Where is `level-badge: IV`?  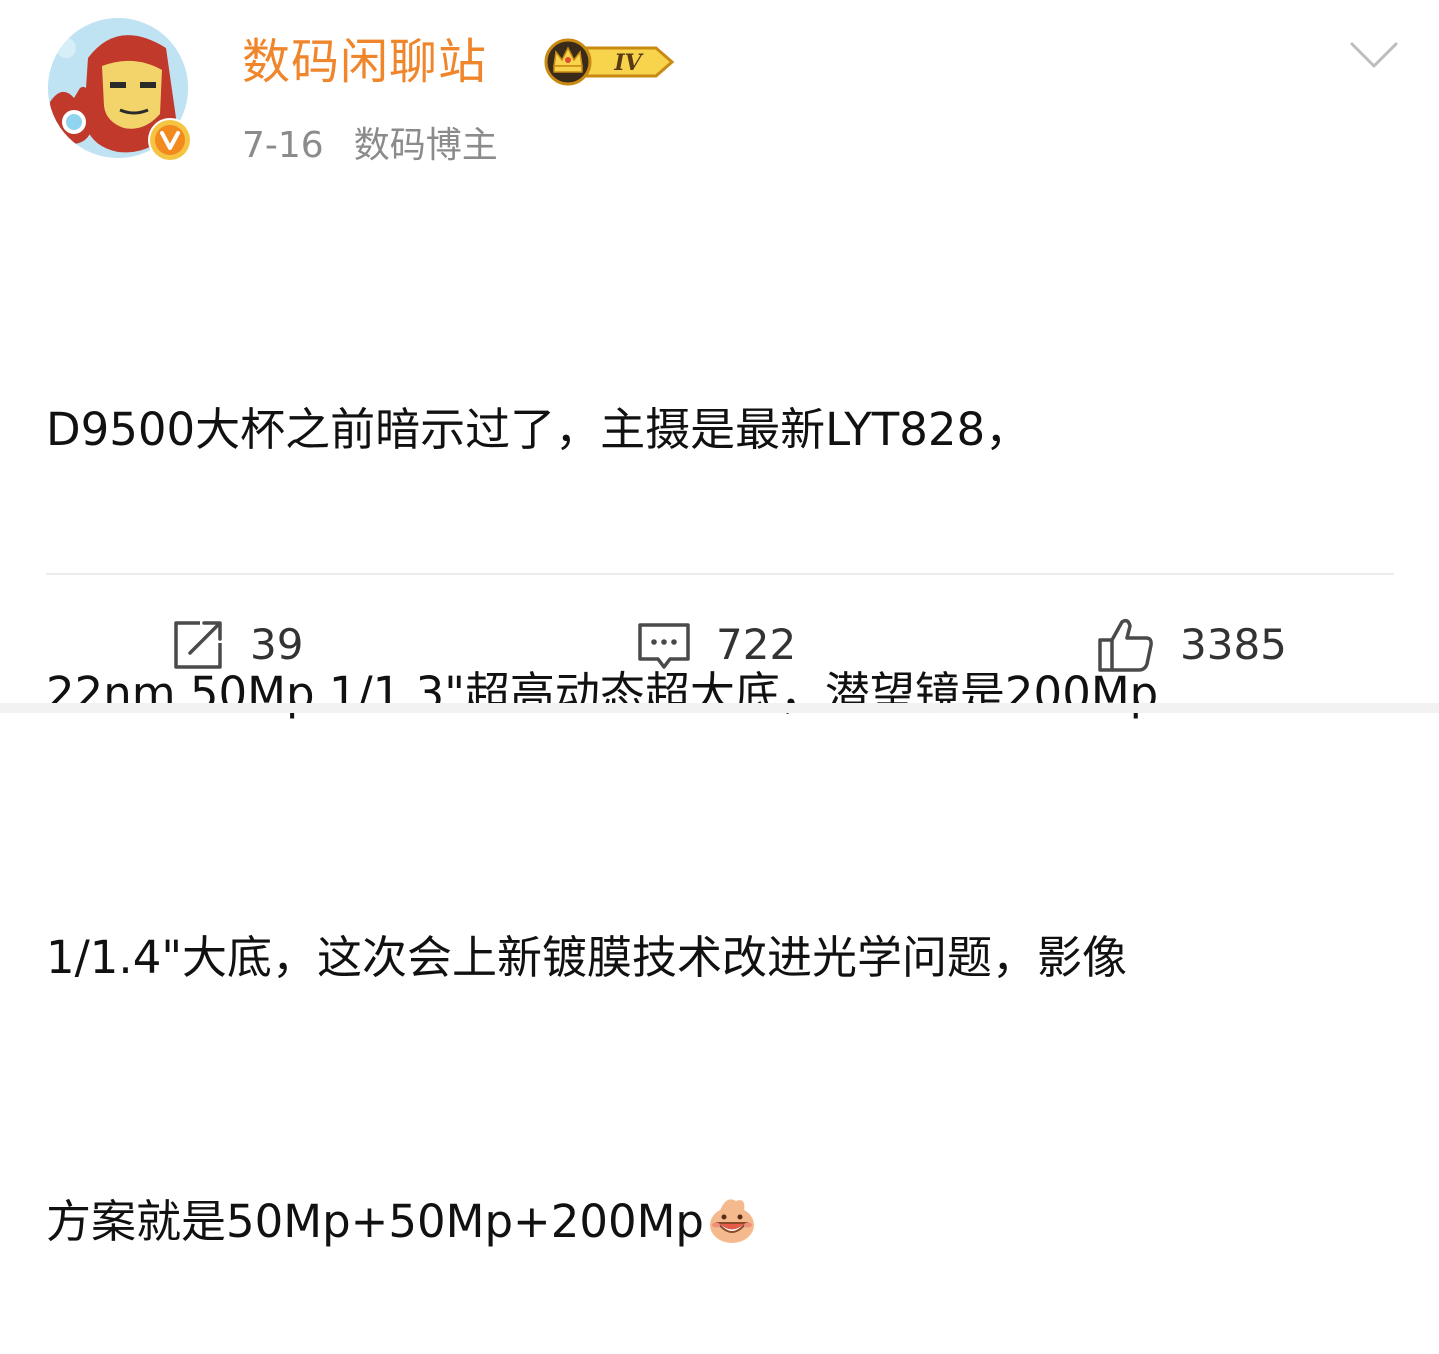 level-badge: IV is located at coordinates (608, 61).